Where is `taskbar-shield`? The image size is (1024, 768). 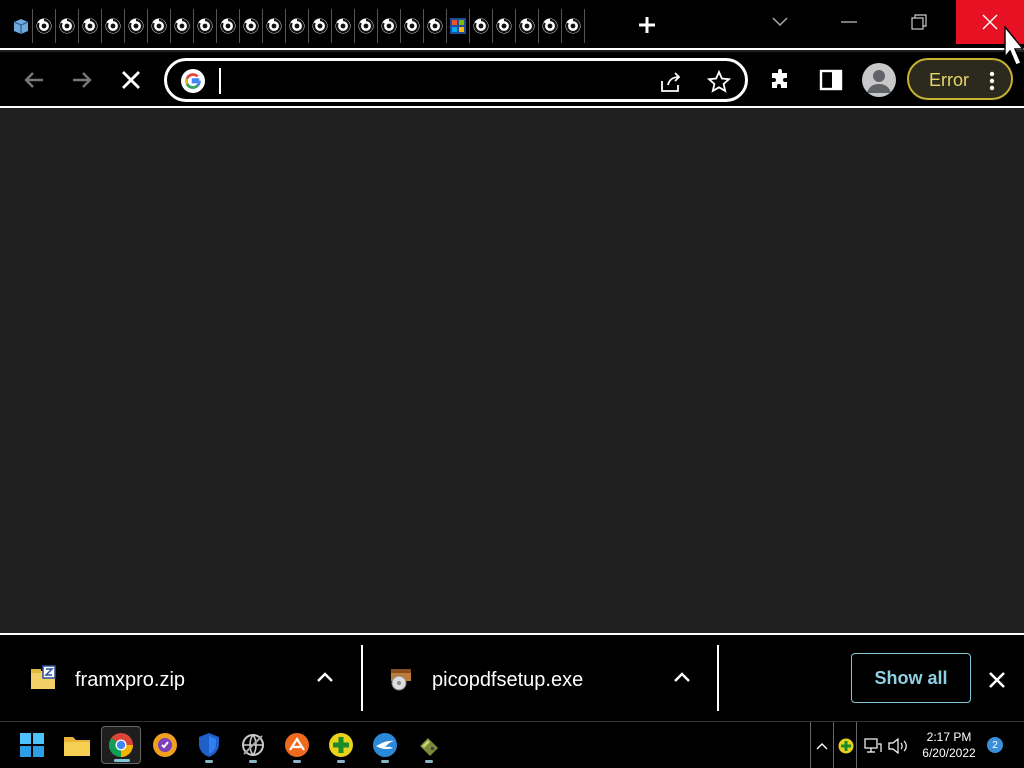
taskbar-shield is located at coordinates (209, 745).